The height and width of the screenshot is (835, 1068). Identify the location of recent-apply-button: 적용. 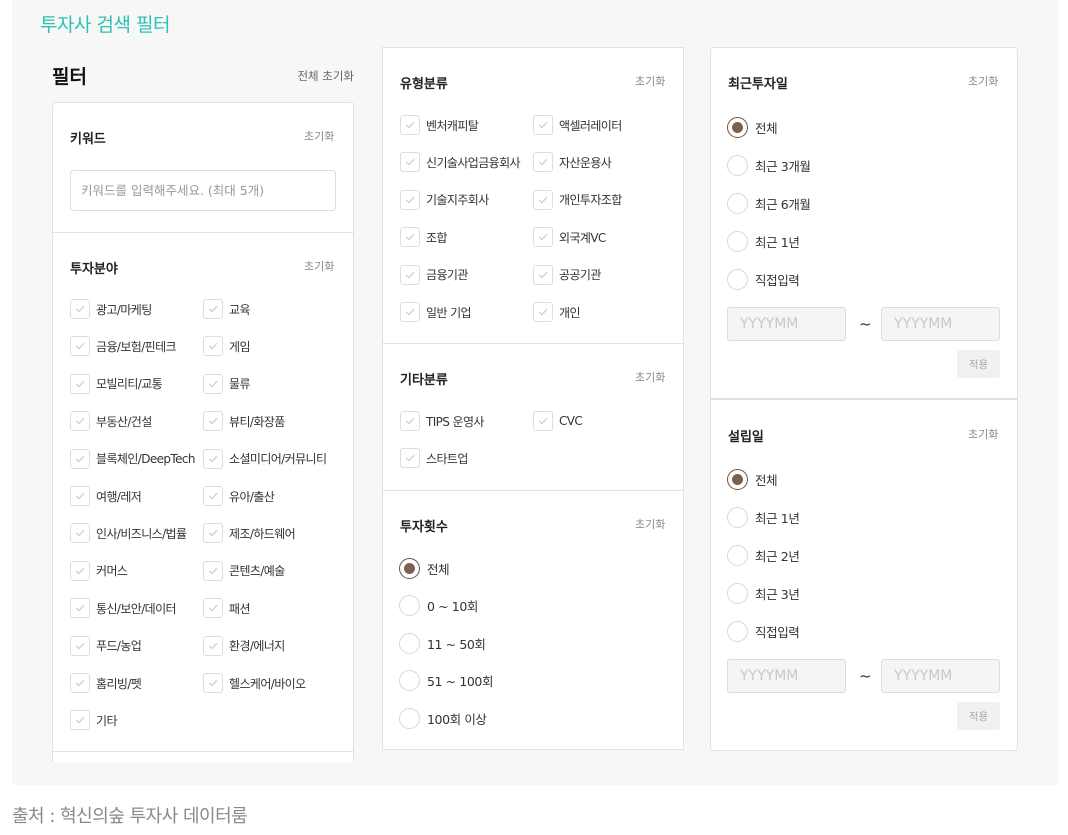
(978, 364).